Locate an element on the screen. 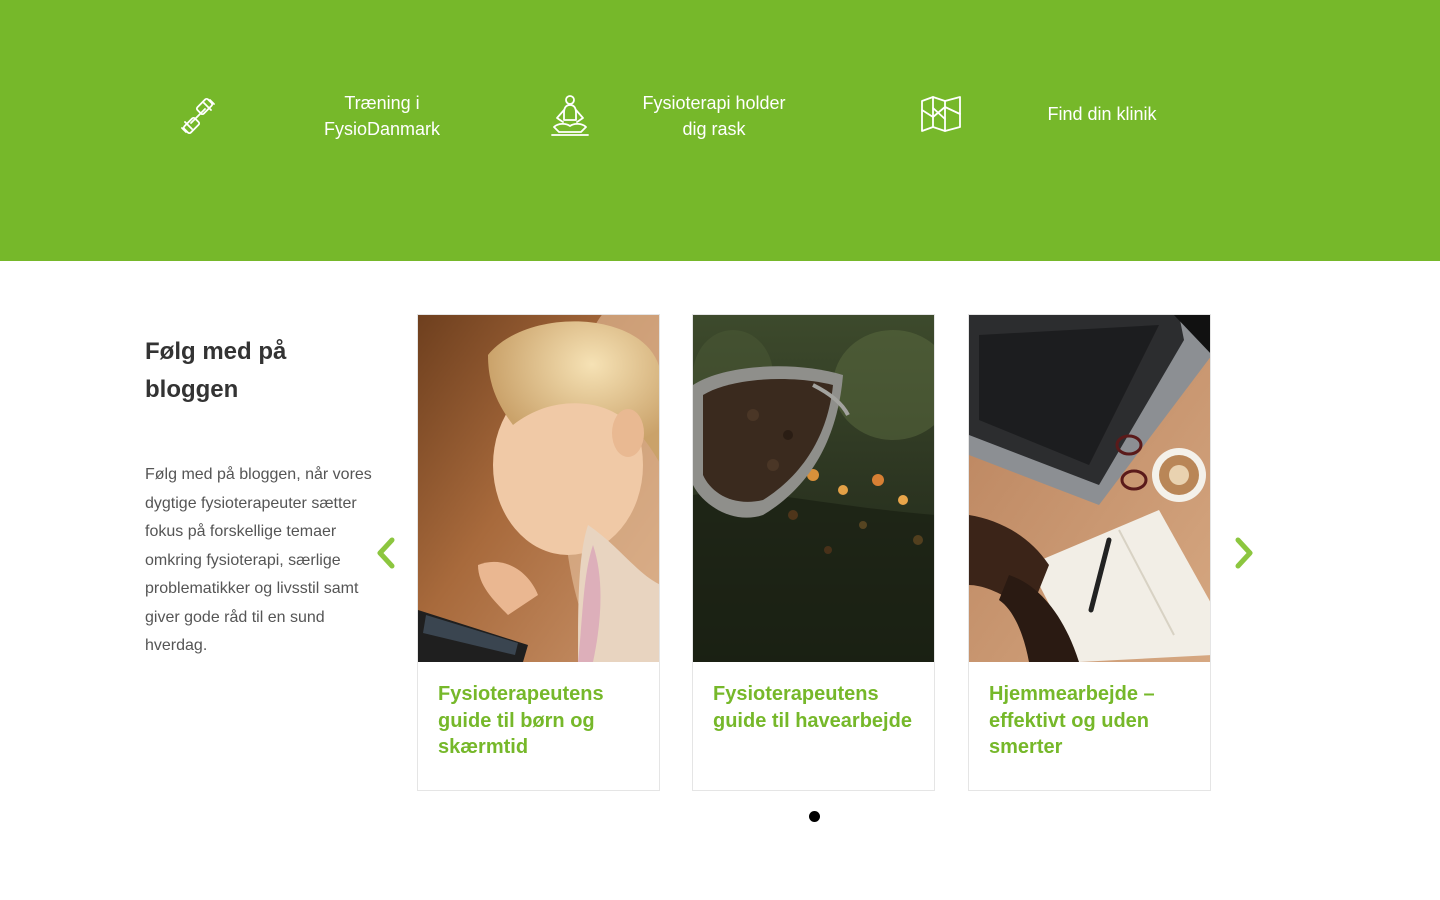 The height and width of the screenshot is (900, 1440). hero-link-physio: Fysioterapi holder dig rask is located at coordinates (670, 116).